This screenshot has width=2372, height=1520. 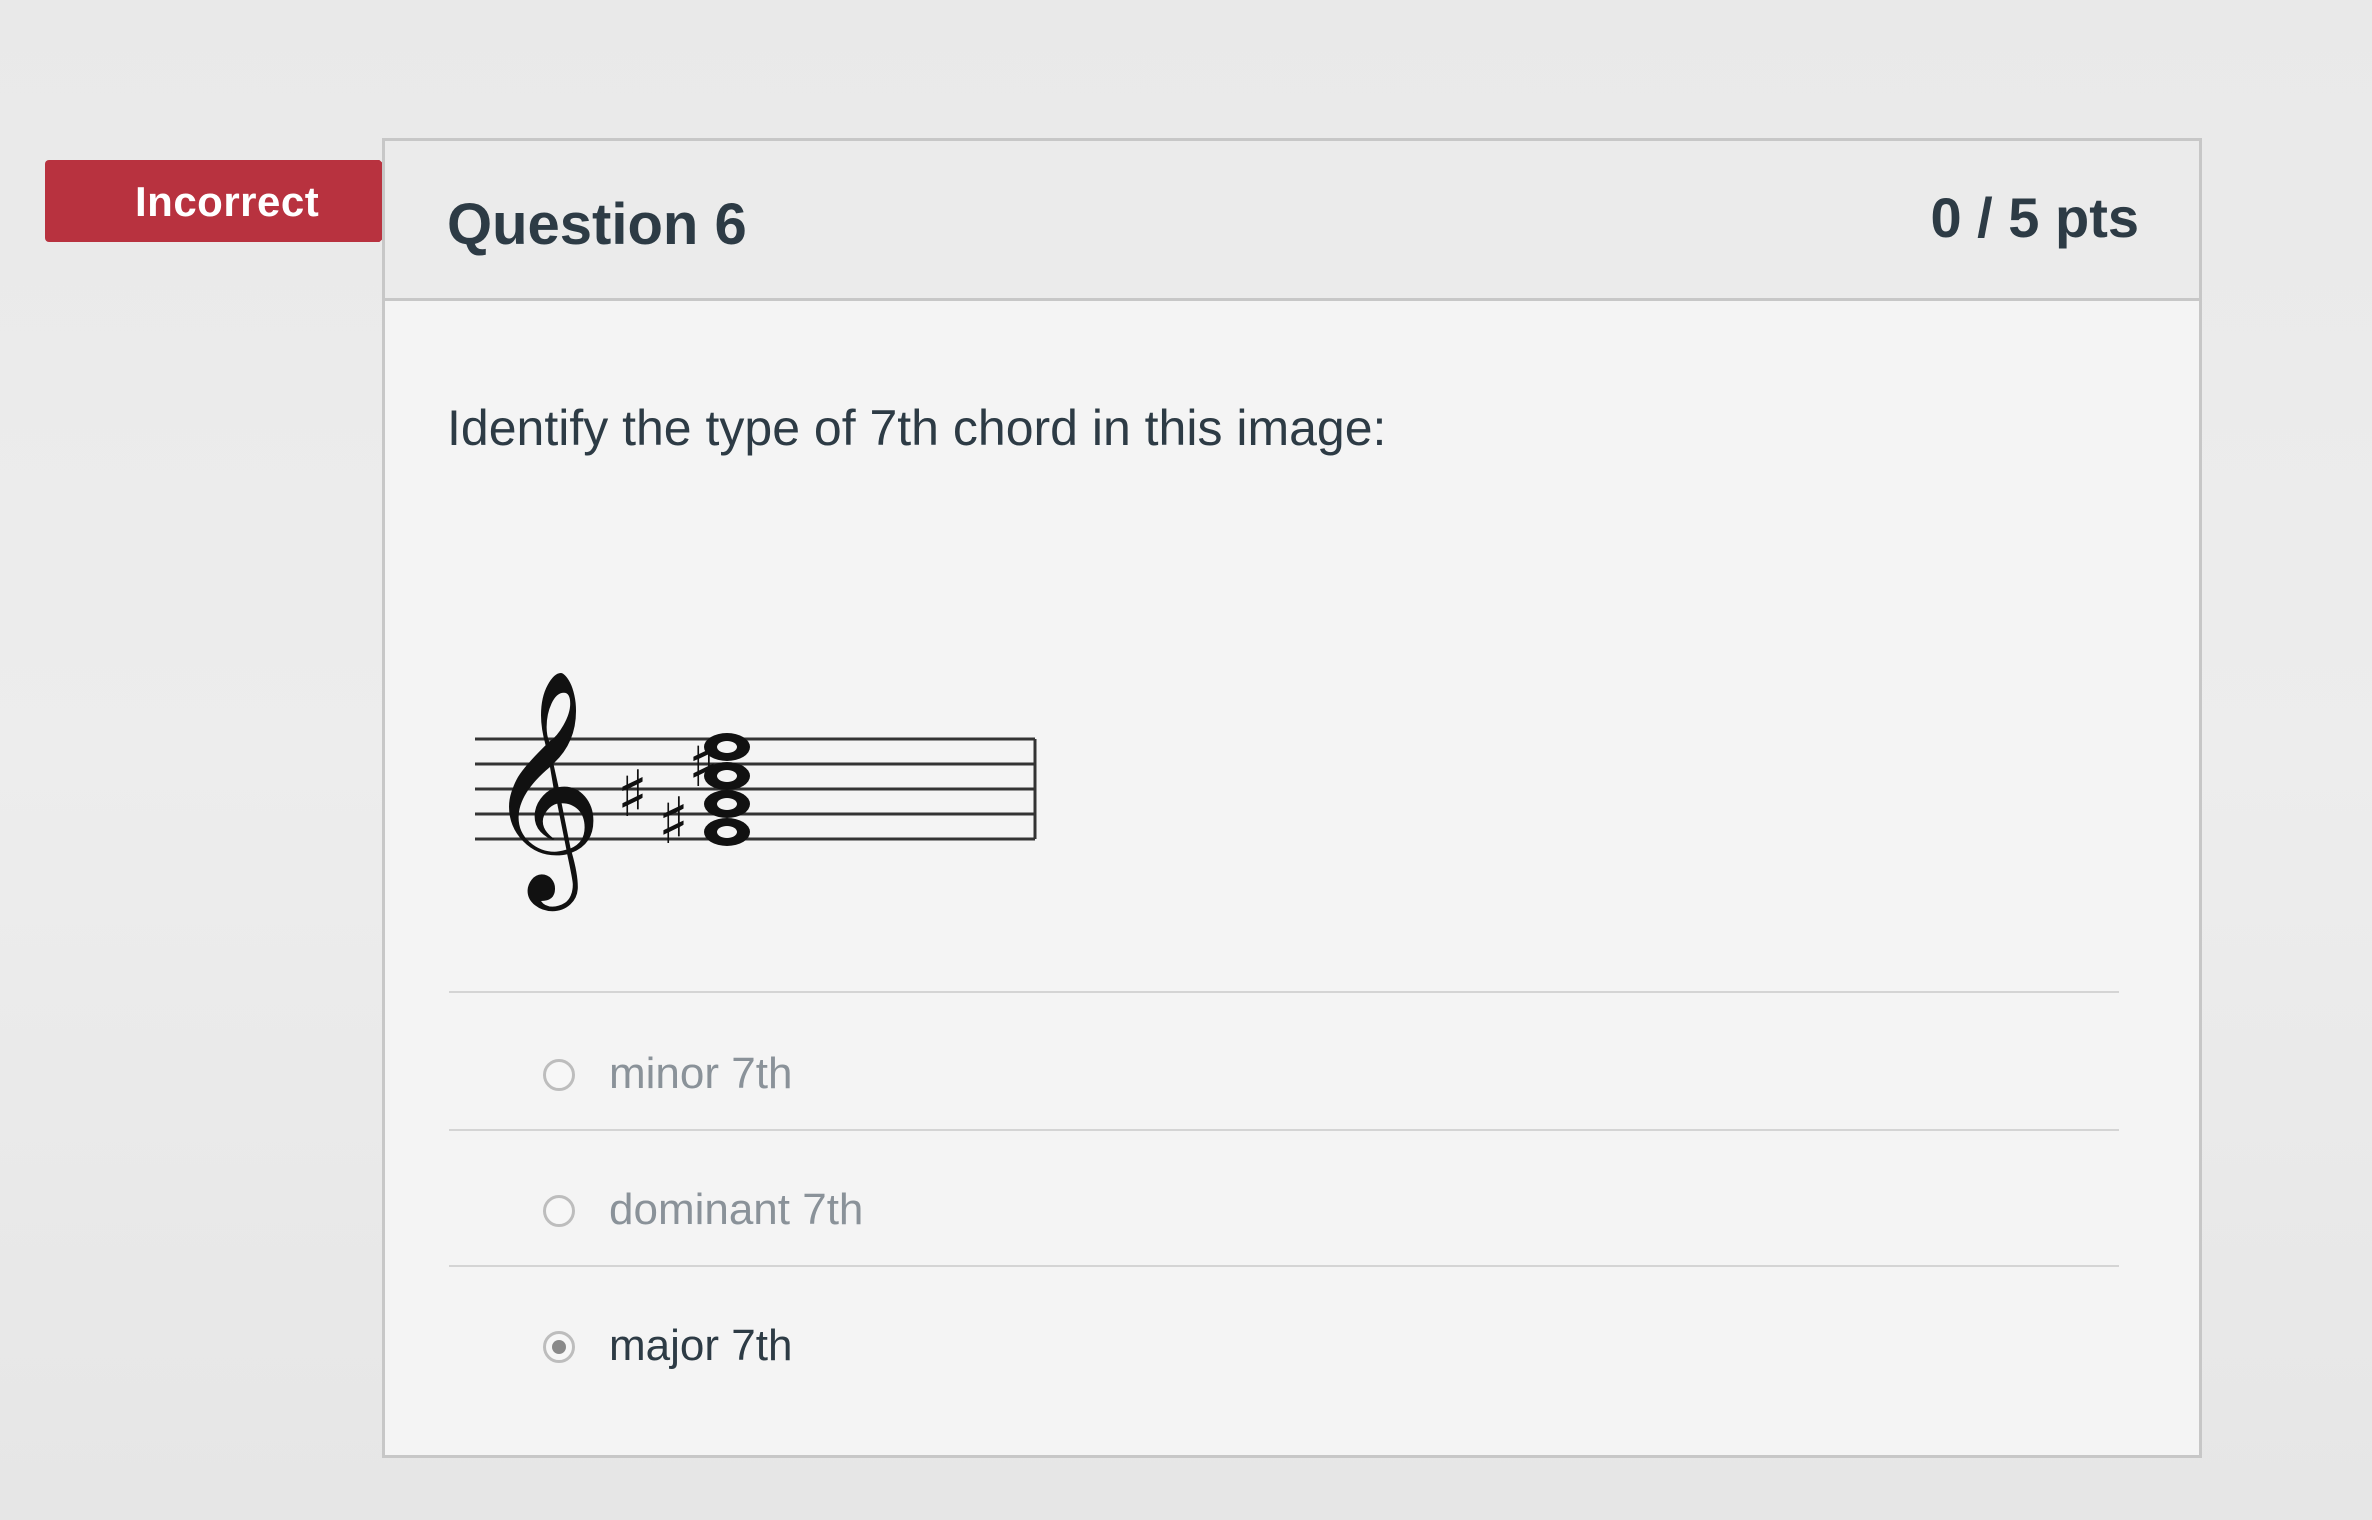 I want to click on incorrect-flag-label: Incorrect, so click(x=227, y=201).